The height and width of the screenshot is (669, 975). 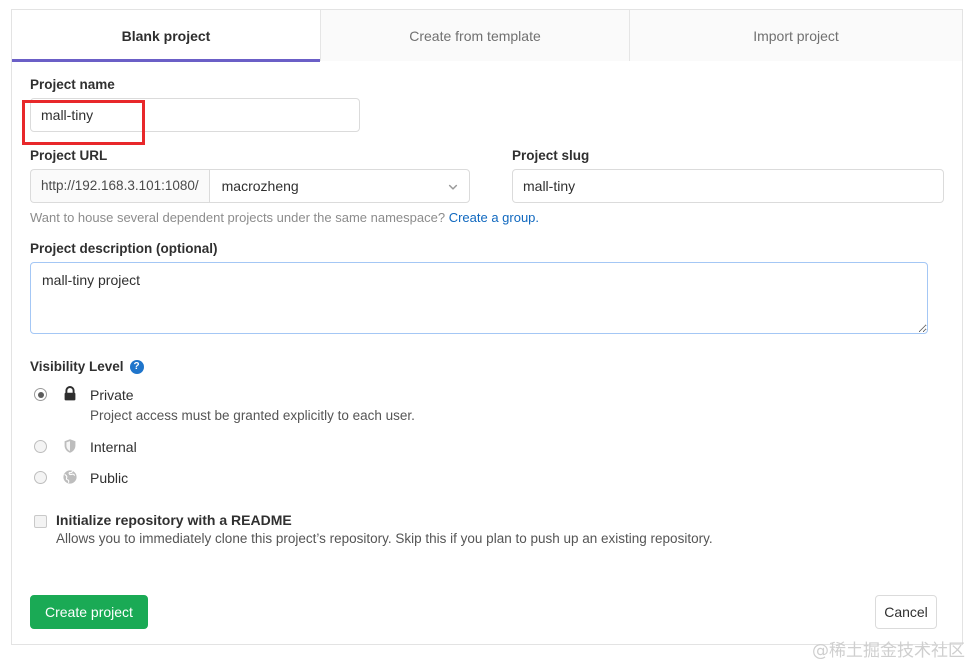 What do you see at coordinates (89, 612) in the screenshot?
I see `create-project-button: Create project` at bounding box center [89, 612].